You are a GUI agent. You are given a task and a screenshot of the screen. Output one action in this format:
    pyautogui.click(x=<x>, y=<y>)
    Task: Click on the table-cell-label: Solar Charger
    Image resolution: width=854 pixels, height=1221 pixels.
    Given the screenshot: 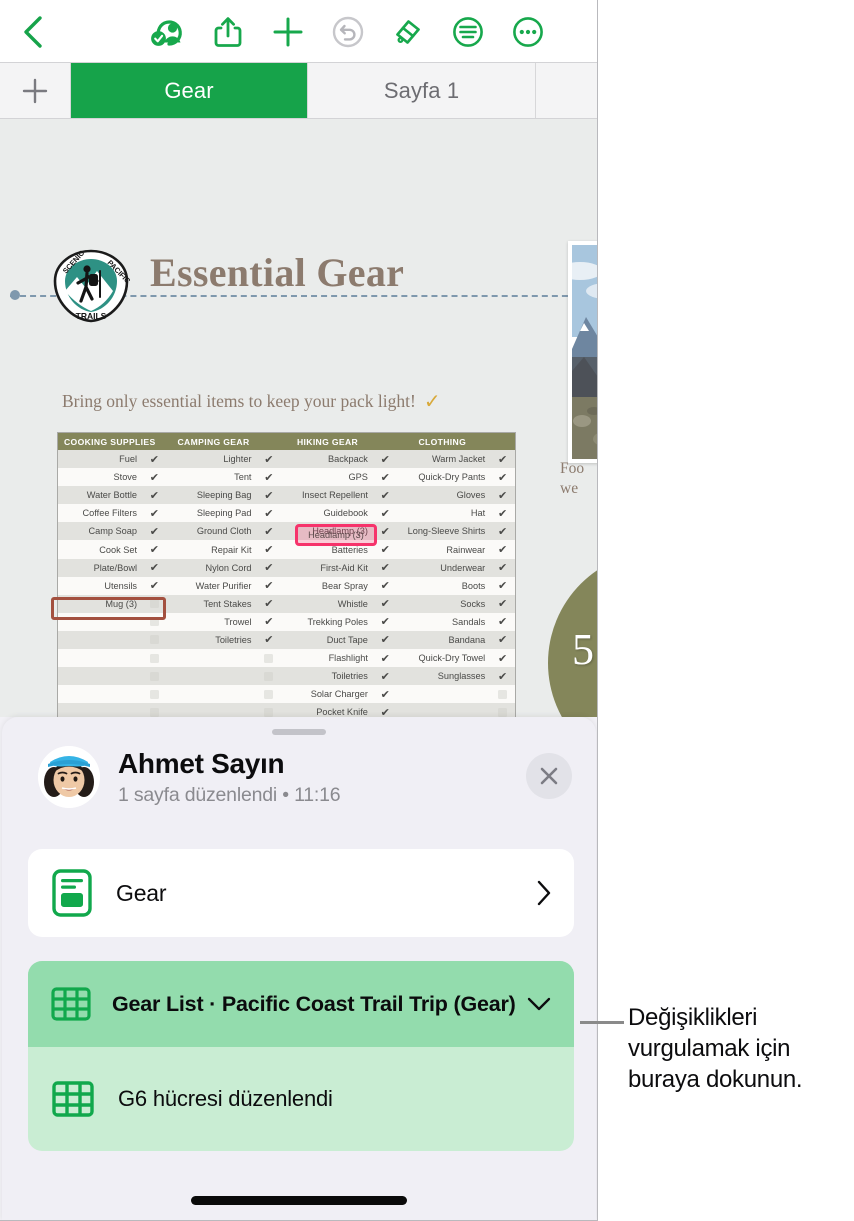 What is the action you would take?
    pyautogui.click(x=327, y=694)
    